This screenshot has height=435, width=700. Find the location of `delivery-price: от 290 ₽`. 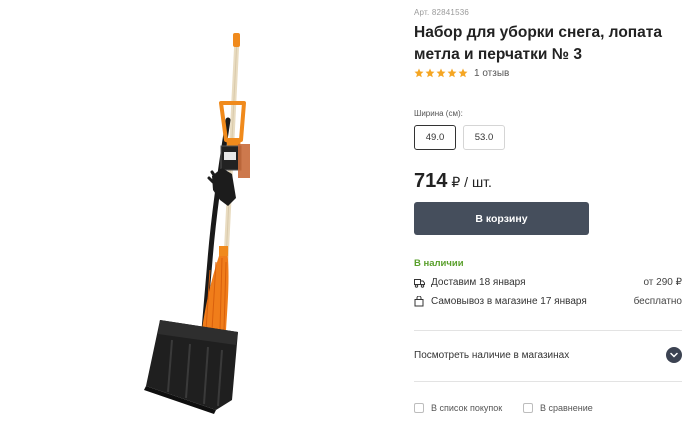

delivery-price: от 290 ₽ is located at coordinates (662, 282).